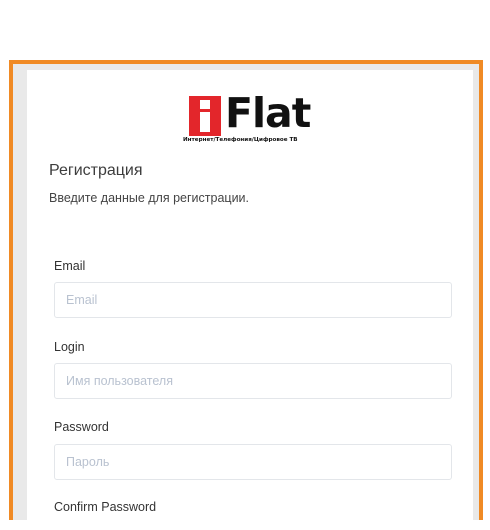 The height and width of the screenshot is (530, 490). What do you see at coordinates (253, 300) in the screenshot?
I see `email-input` at bounding box center [253, 300].